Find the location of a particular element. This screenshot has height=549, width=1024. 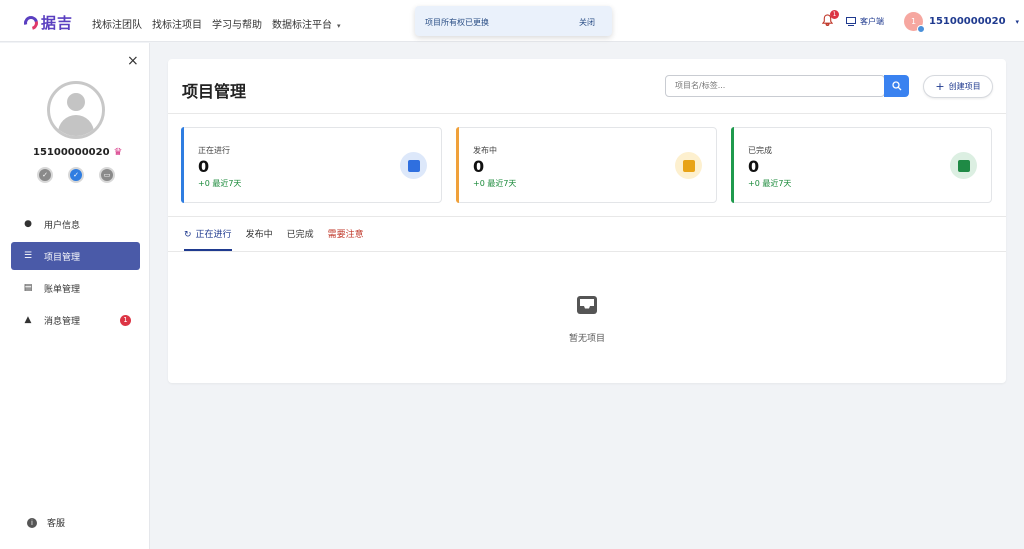

info-icon: i is located at coordinates (32, 522).